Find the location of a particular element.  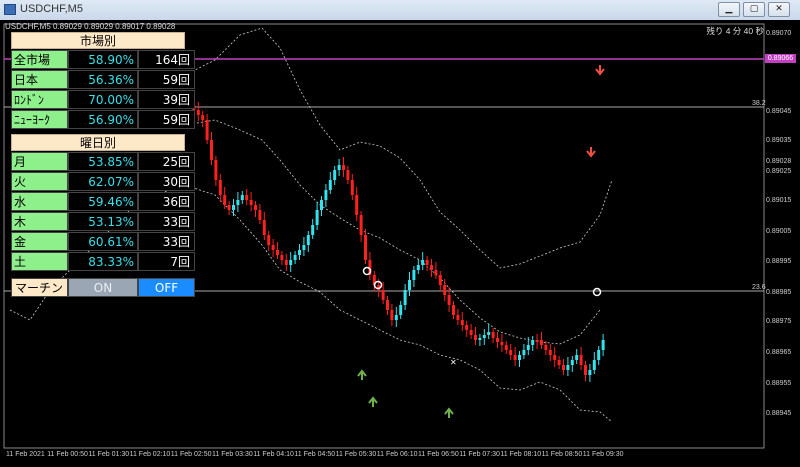

chart-window-icon is located at coordinates (10, 9).